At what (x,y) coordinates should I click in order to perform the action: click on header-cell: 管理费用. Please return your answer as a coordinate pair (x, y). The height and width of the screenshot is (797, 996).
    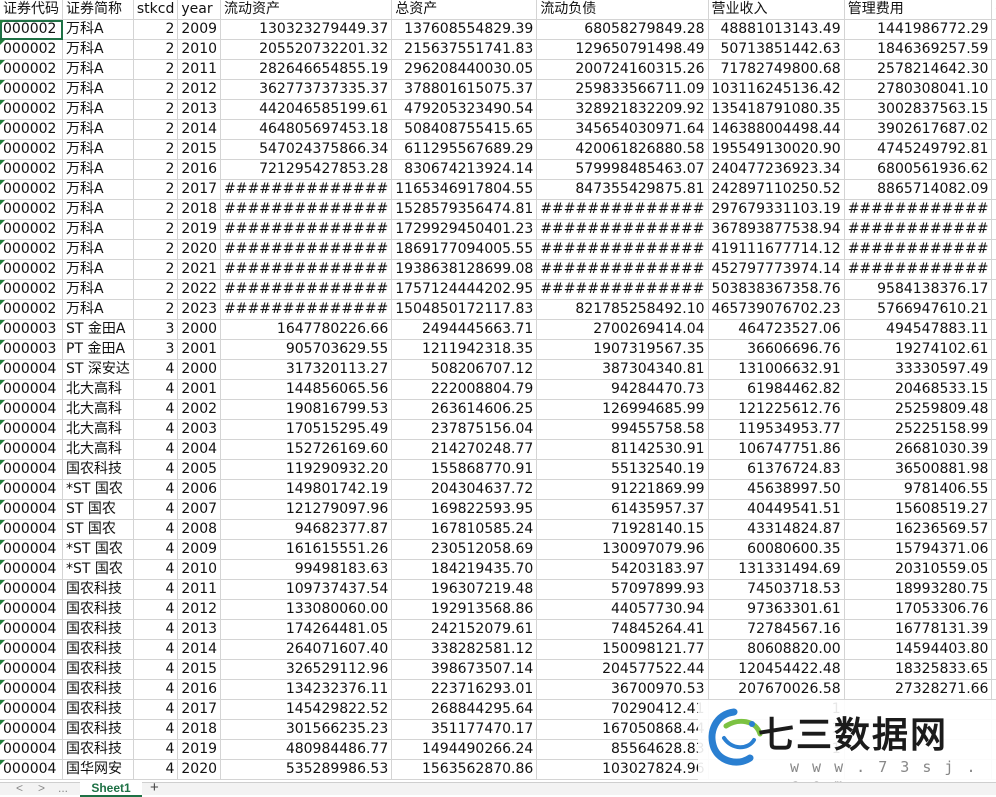
    Looking at the image, I should click on (918, 10).